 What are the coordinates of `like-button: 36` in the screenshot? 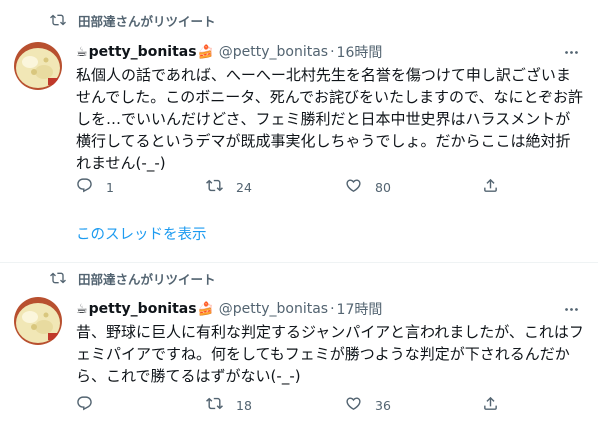 It's located at (368, 405).